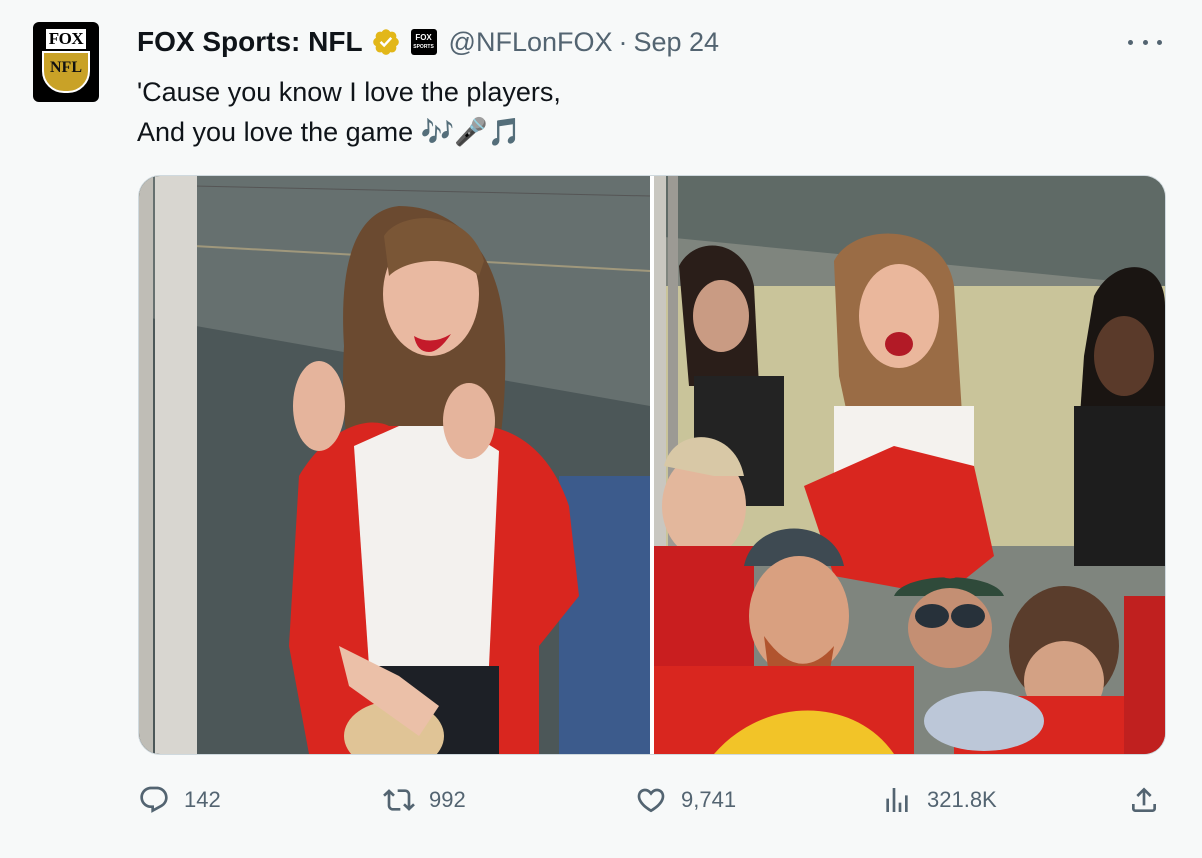  What do you see at coordinates (1145, 42) in the screenshot?
I see `more-icon` at bounding box center [1145, 42].